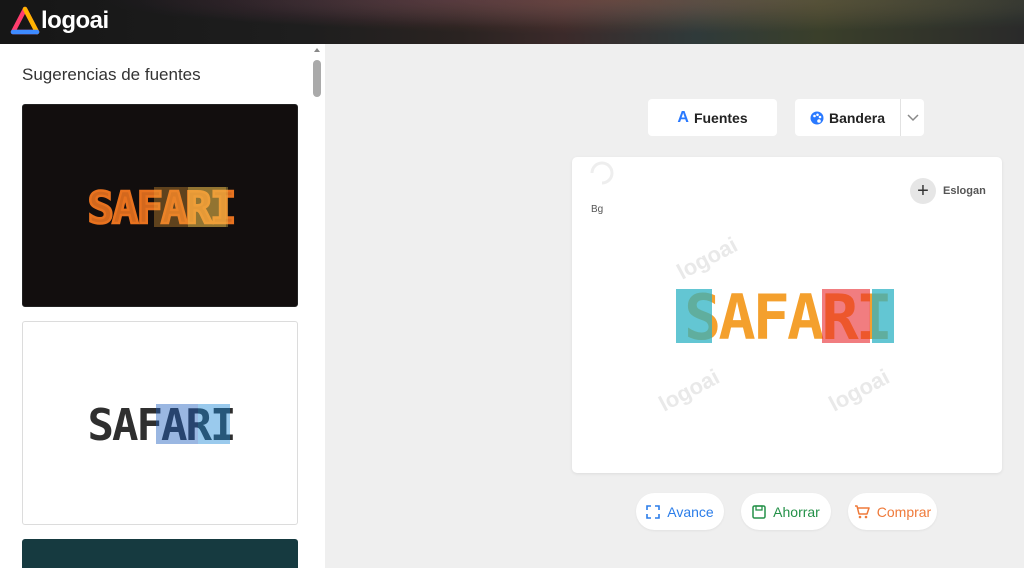 The width and height of the screenshot is (1024, 568). I want to click on top-bar: logoai, so click(512, 22).